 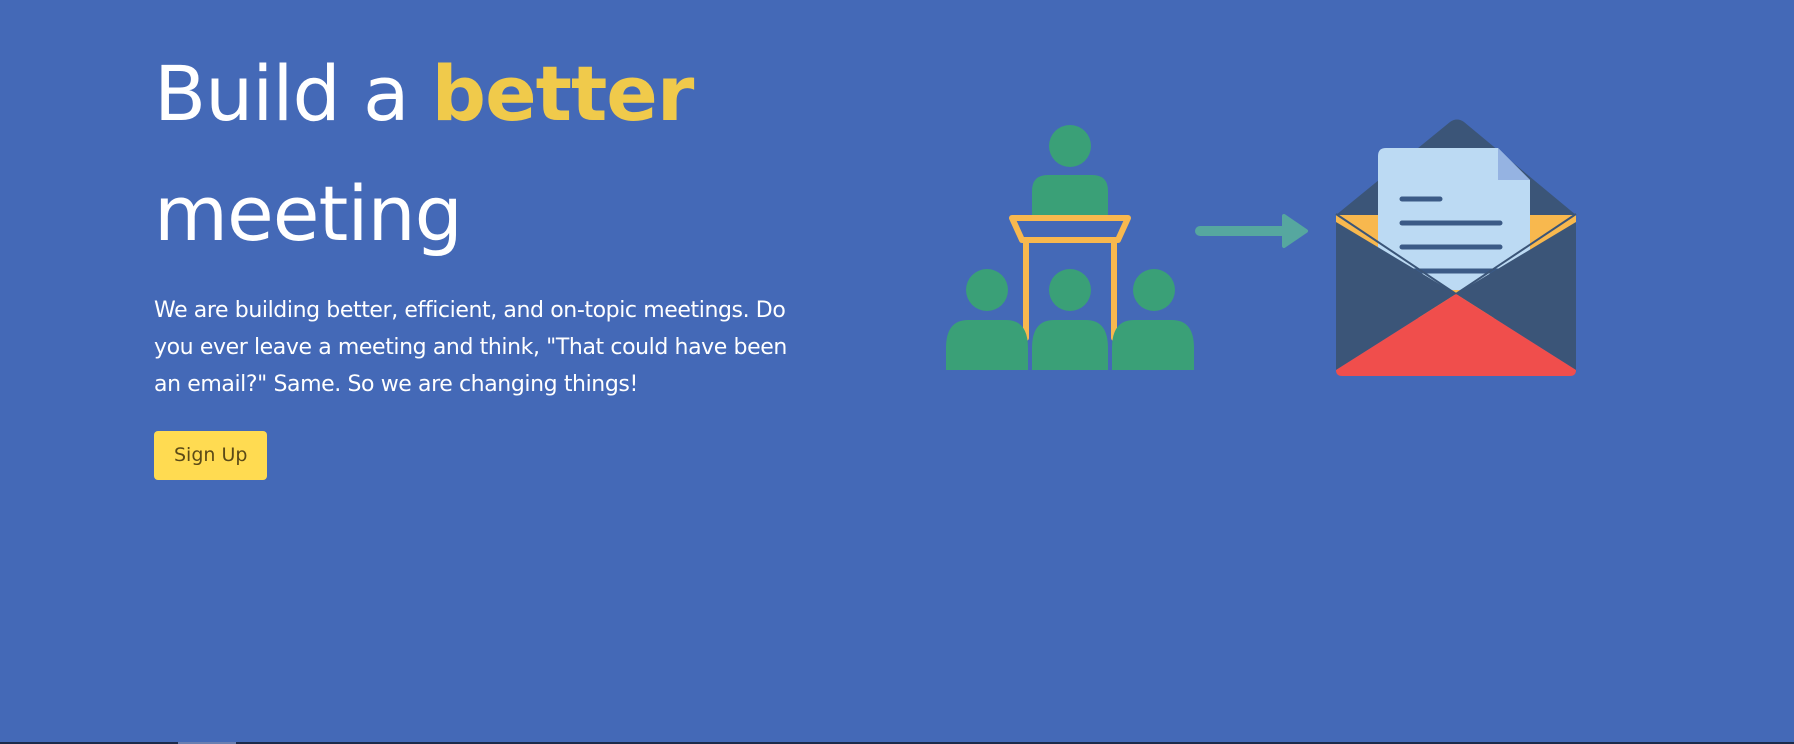 What do you see at coordinates (1251, 231) in the screenshot?
I see `arrow-right-icon` at bounding box center [1251, 231].